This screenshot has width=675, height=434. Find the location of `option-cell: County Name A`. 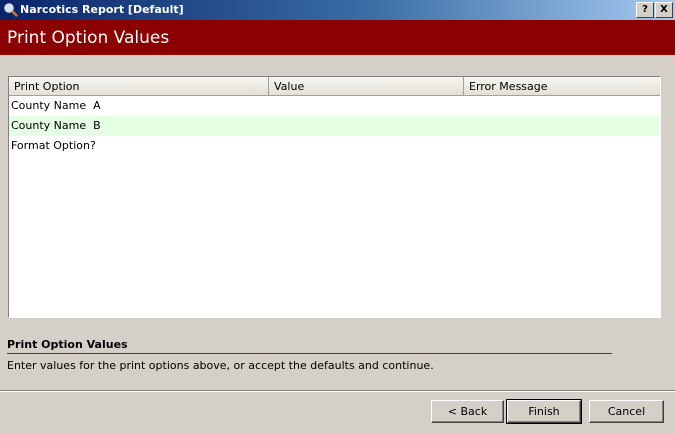

option-cell: County Name A is located at coordinates (56, 105).